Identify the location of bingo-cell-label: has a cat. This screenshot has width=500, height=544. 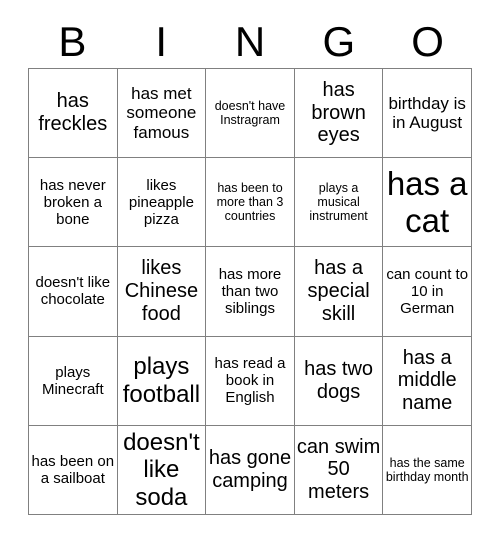
(427, 202).